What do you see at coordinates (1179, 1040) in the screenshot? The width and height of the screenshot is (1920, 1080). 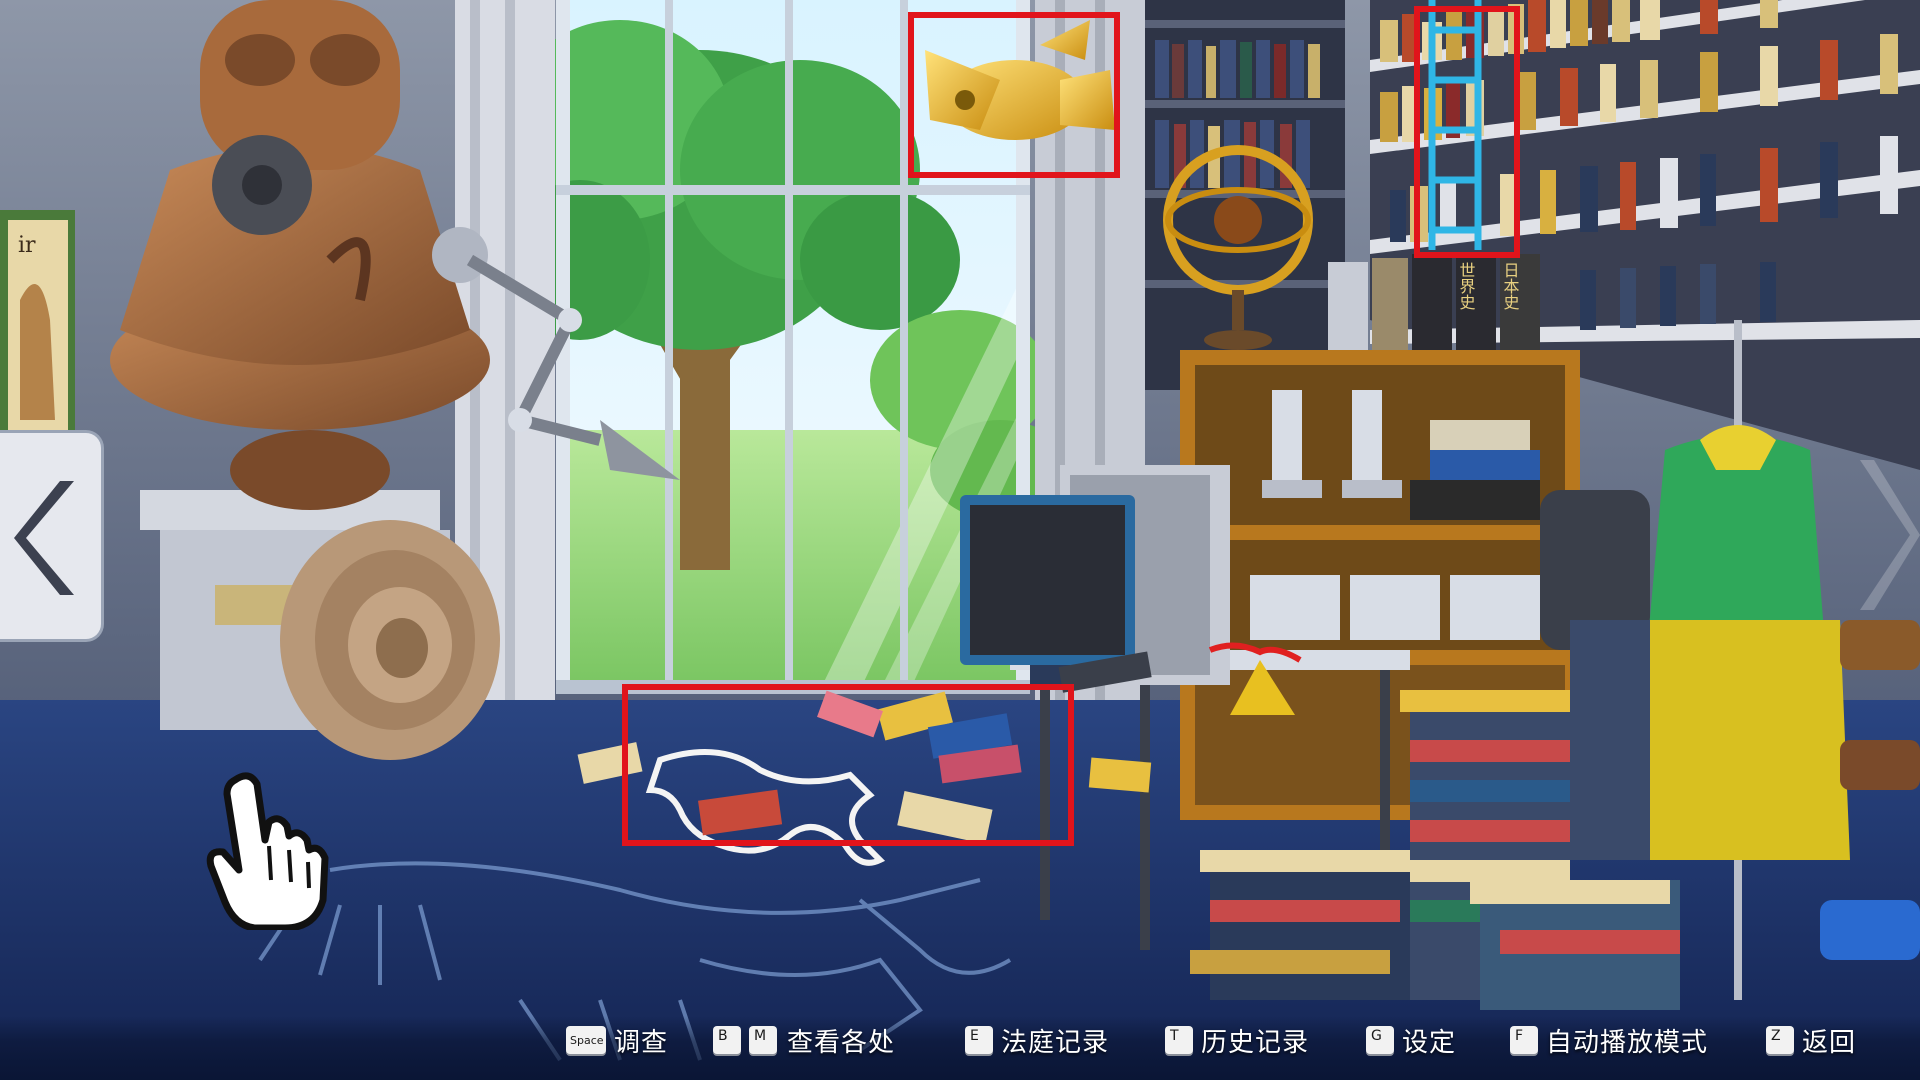 I see `key-t: T` at bounding box center [1179, 1040].